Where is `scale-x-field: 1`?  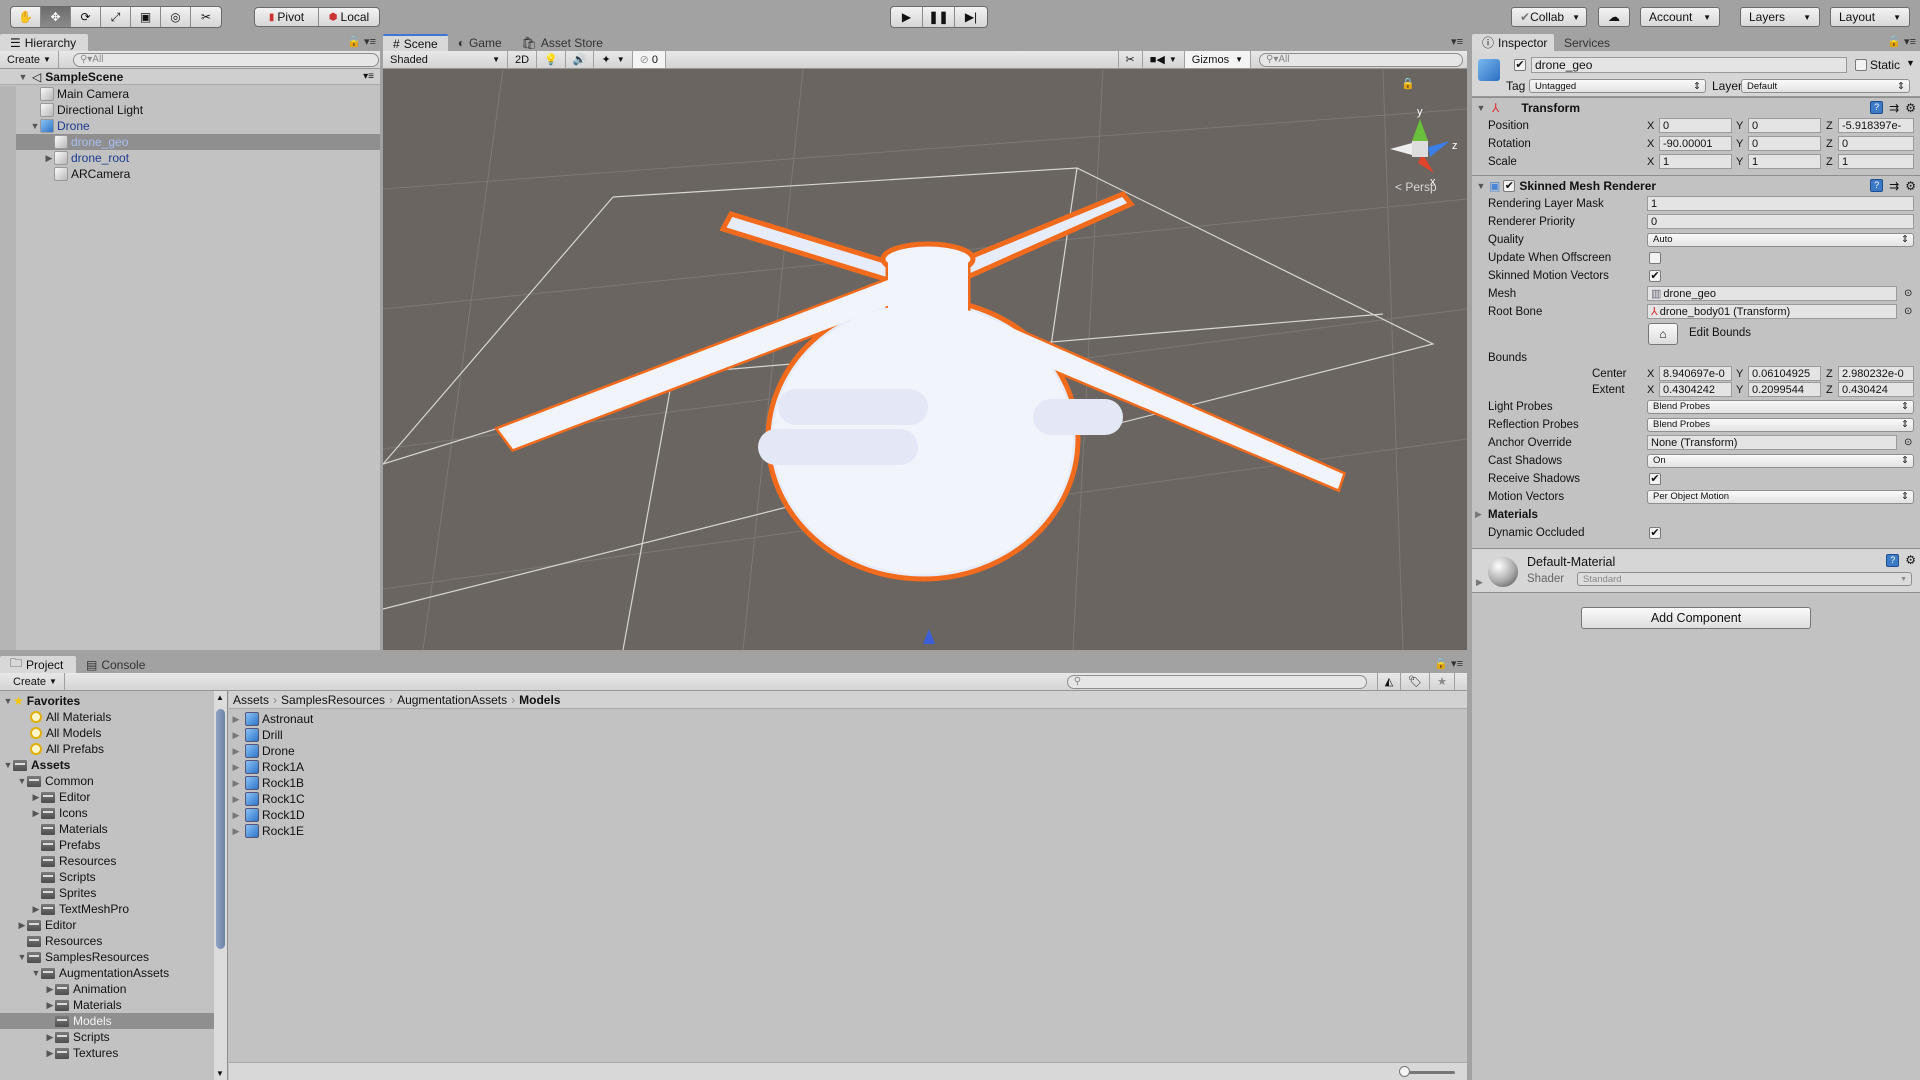
scale-x-field: 1 is located at coordinates (1695, 161).